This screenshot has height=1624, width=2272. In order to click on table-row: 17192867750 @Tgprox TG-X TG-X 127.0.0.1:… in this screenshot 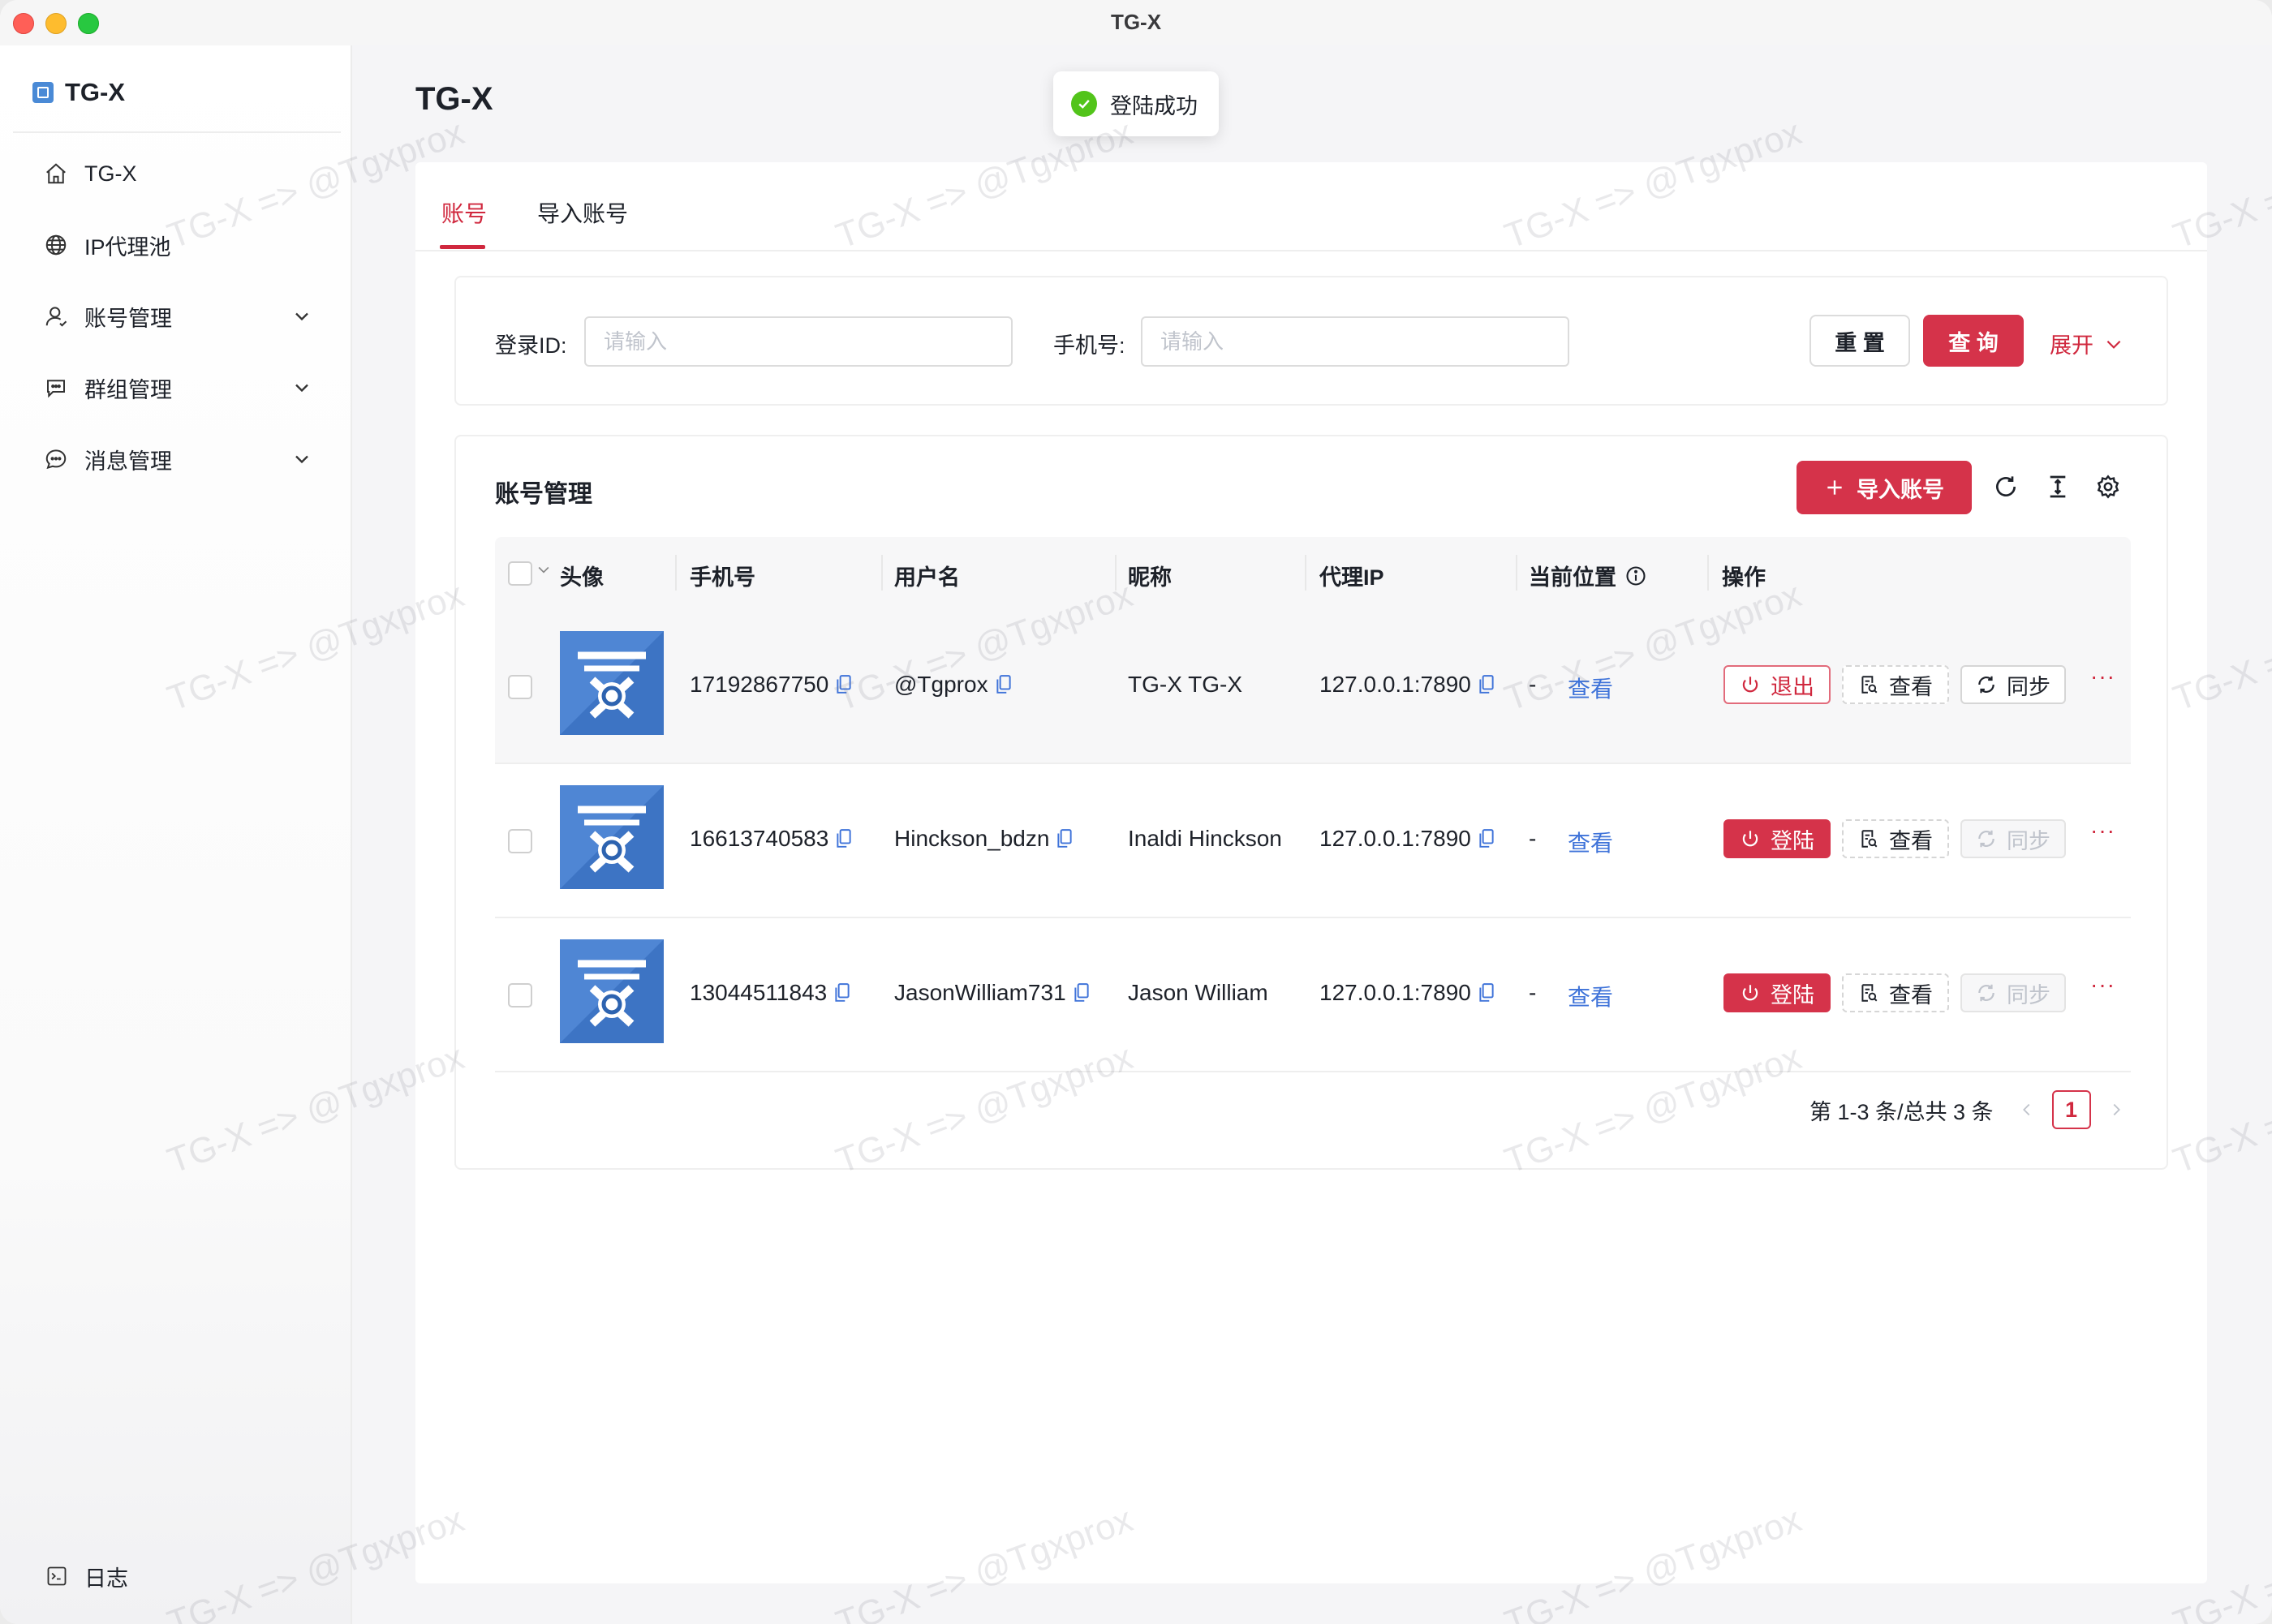, I will do `click(1313, 687)`.